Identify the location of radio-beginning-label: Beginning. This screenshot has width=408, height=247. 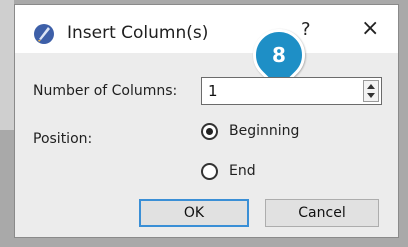
(264, 131).